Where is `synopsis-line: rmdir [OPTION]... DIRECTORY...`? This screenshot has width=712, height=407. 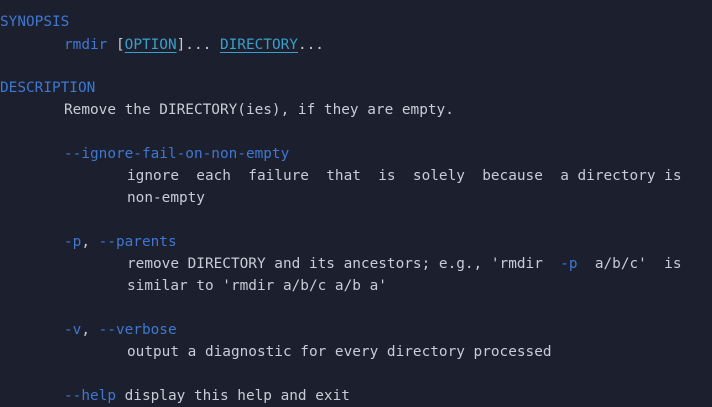
synopsis-line: rmdir [OPTION]... DIRECTORY... is located at coordinates (194, 45).